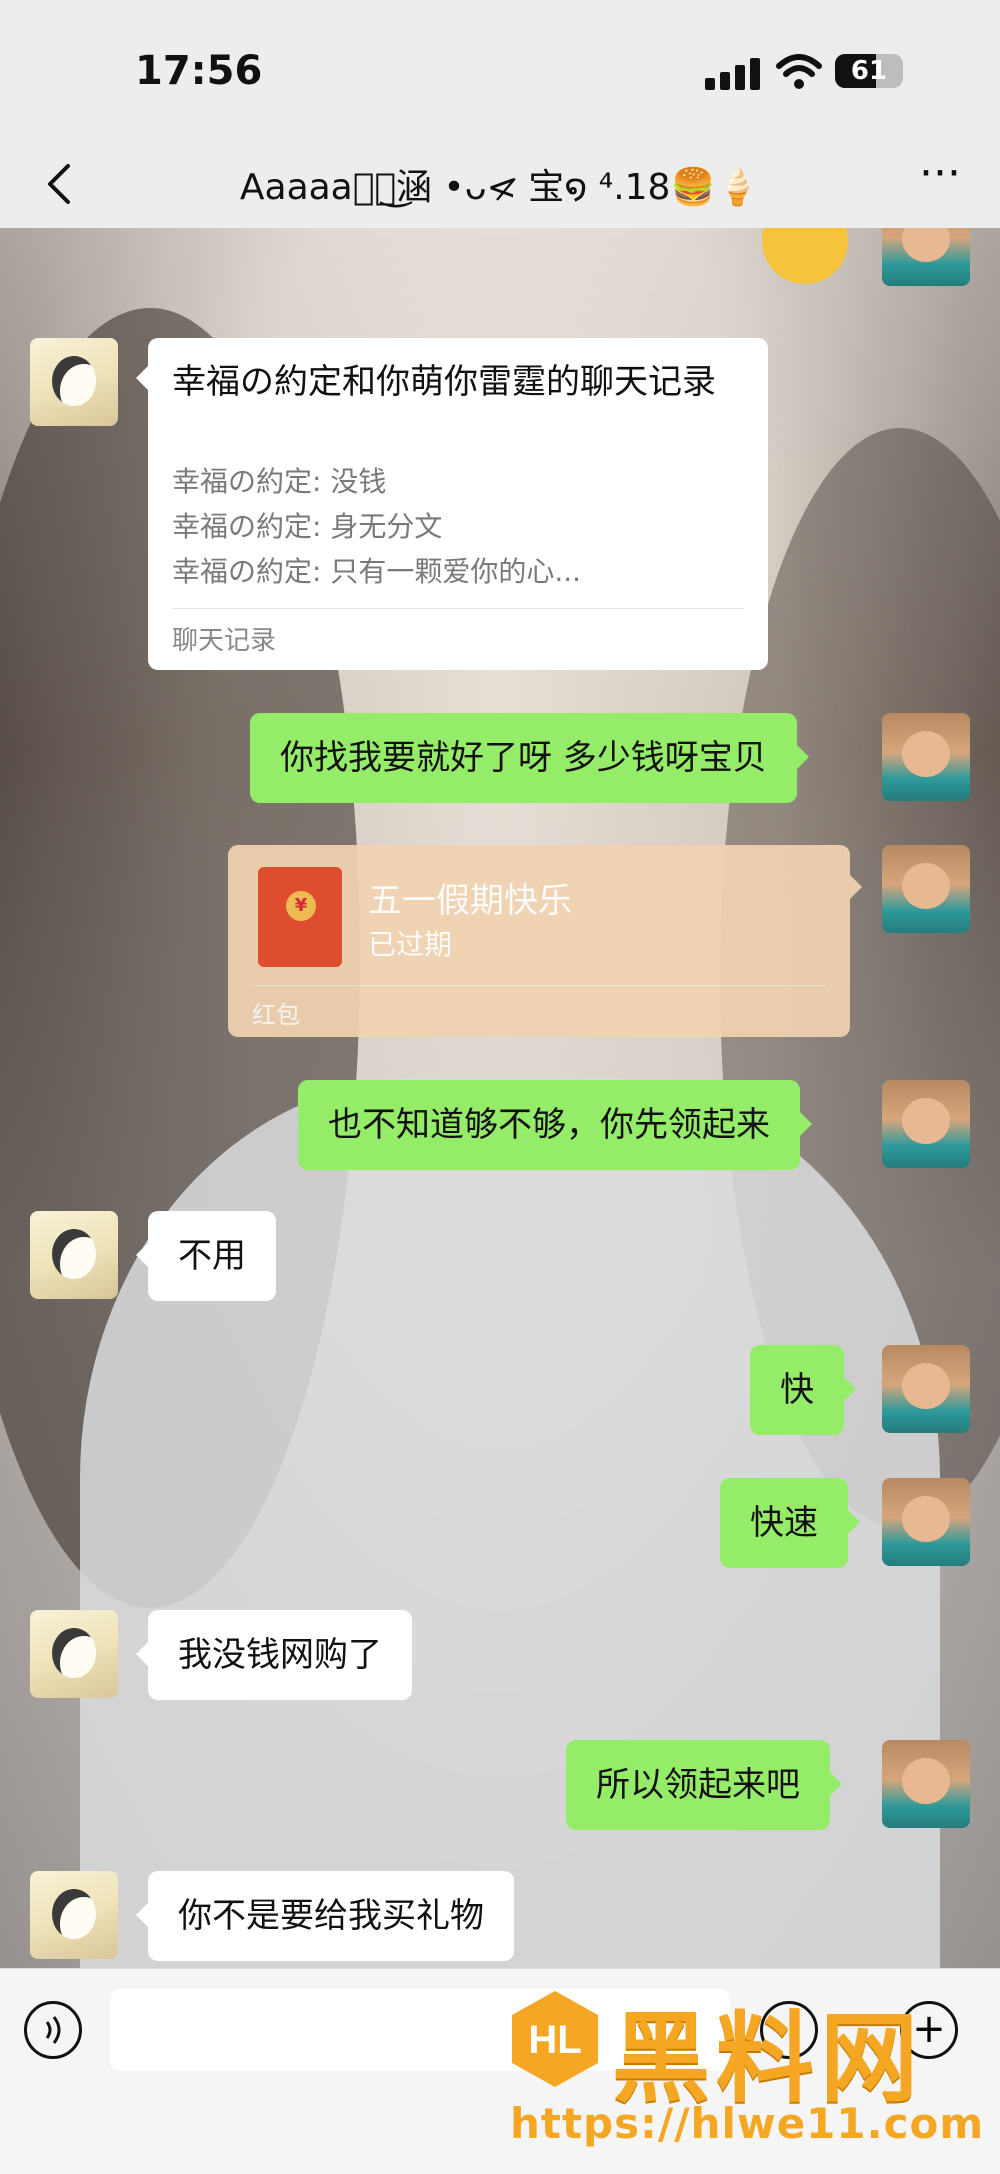 Image resolution: width=1000 pixels, height=2174 pixels. What do you see at coordinates (500, 70) in the screenshot?
I see `status-bar: 17:56 61` at bounding box center [500, 70].